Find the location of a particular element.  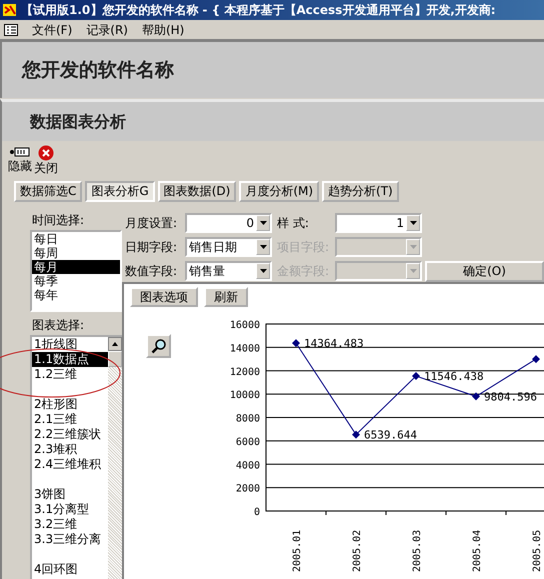

list-item: 每月 is located at coordinates (76, 267).